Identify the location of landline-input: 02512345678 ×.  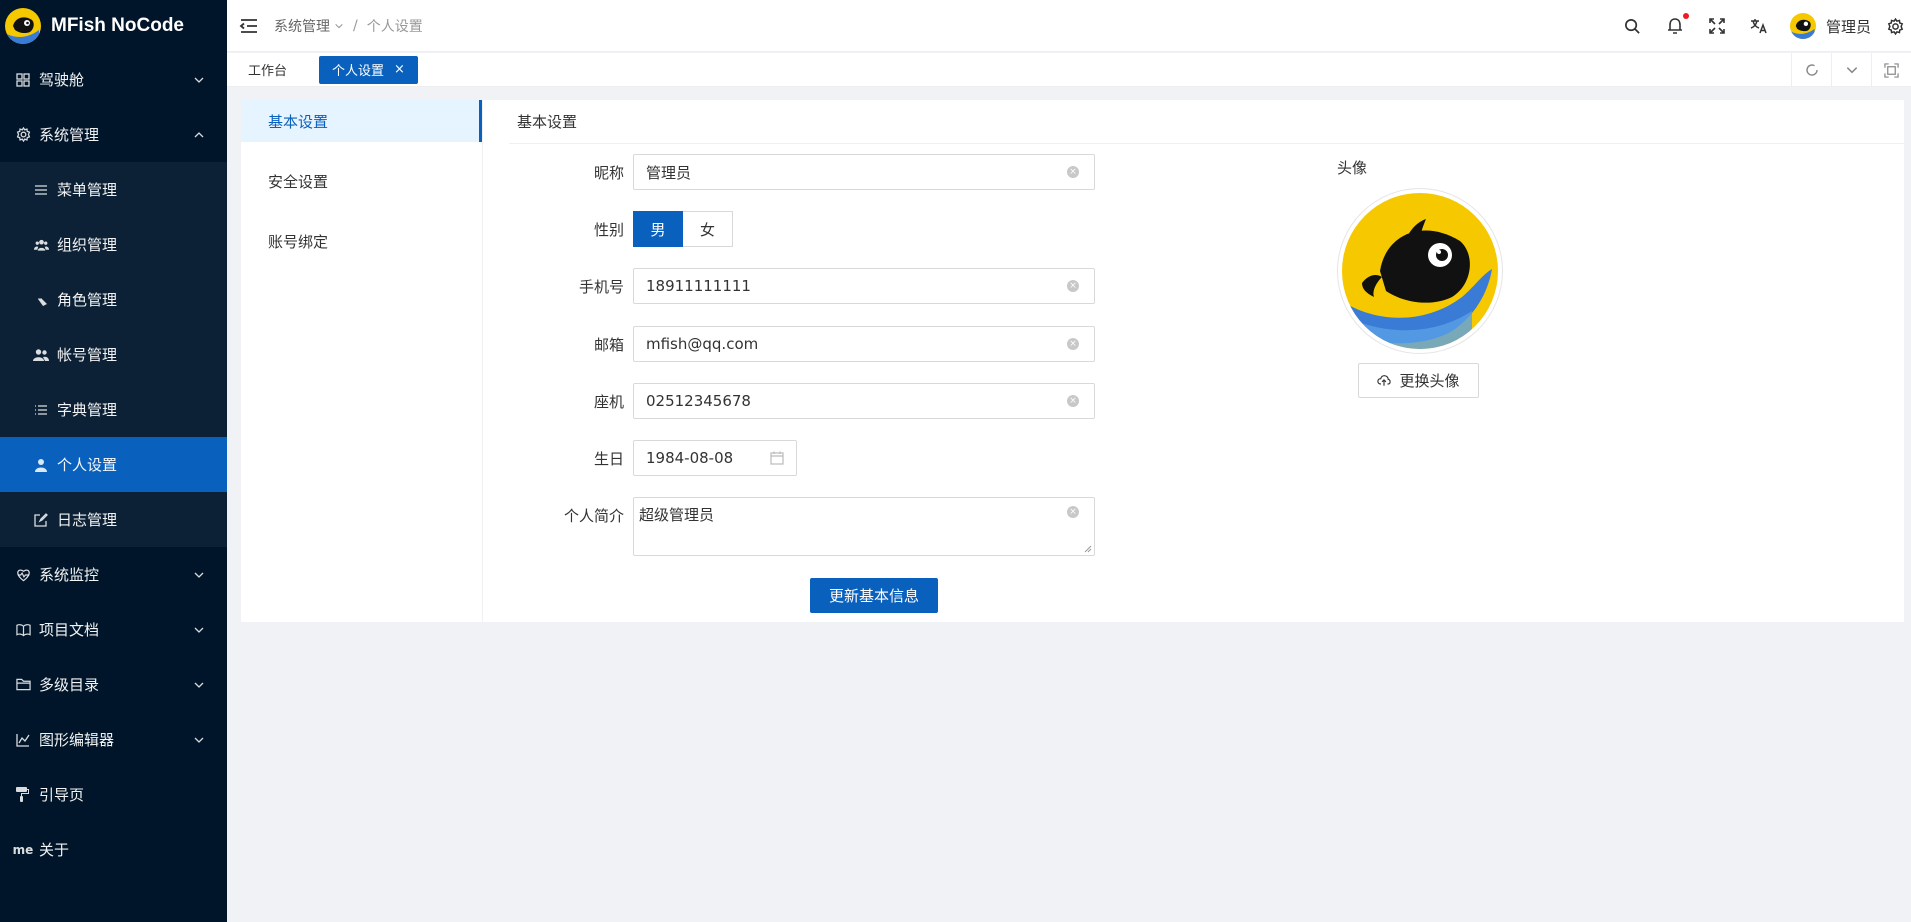
(864, 401).